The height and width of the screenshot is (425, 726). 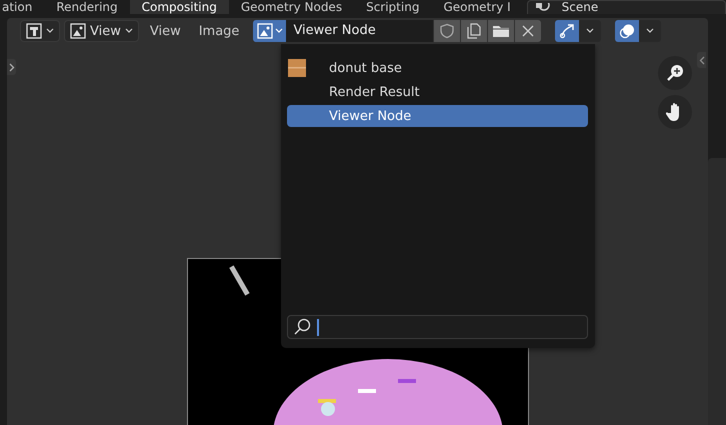 I want to click on sidebar-collapse-button, so click(x=701, y=60).